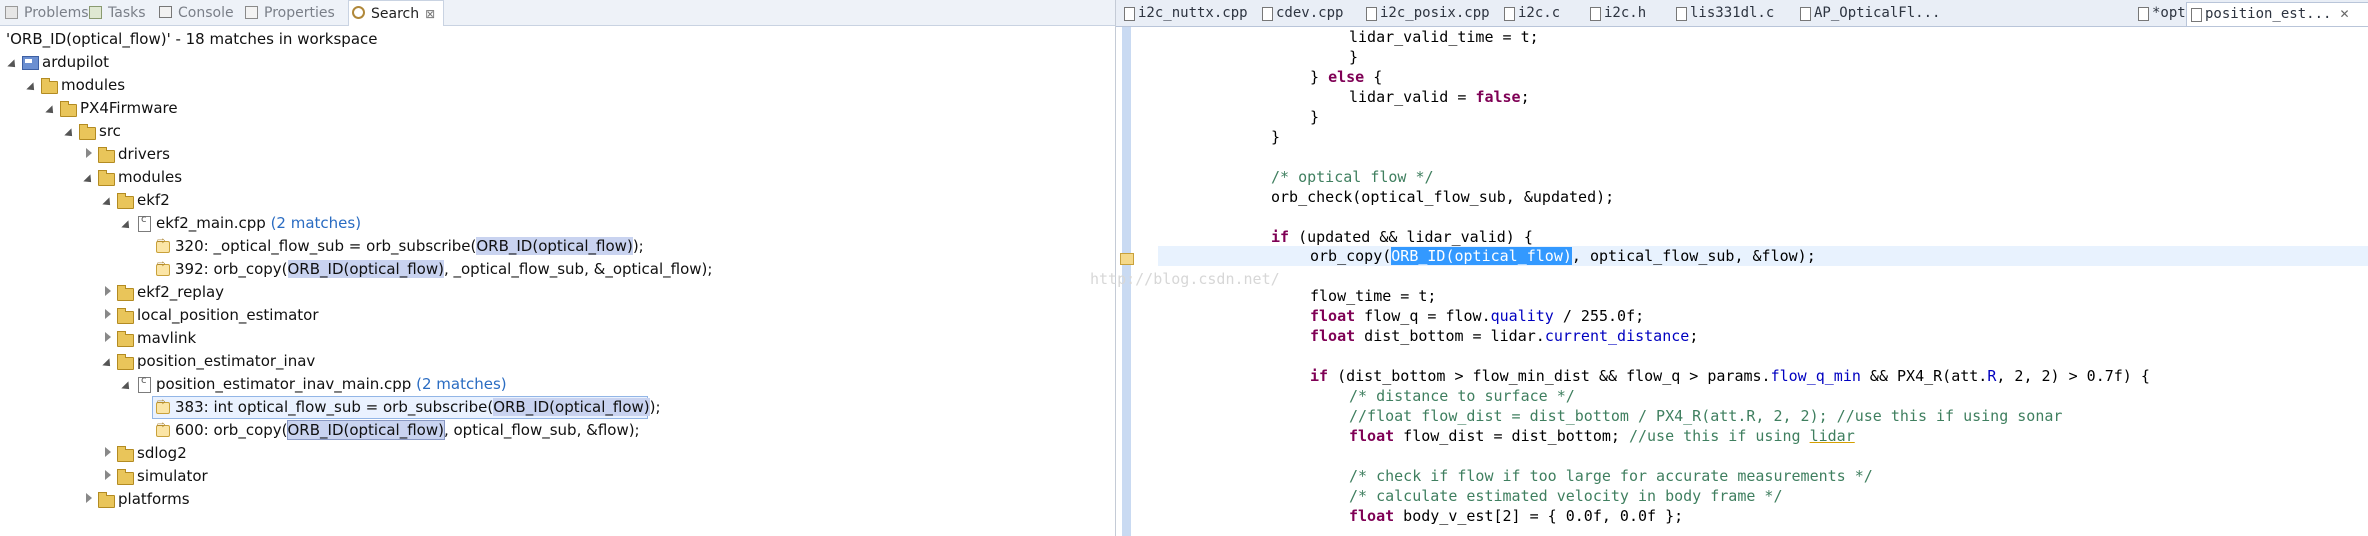 Image resolution: width=2368 pixels, height=536 pixels. What do you see at coordinates (93, 85) in the screenshot?
I see `tree-item-modules: modules` at bounding box center [93, 85].